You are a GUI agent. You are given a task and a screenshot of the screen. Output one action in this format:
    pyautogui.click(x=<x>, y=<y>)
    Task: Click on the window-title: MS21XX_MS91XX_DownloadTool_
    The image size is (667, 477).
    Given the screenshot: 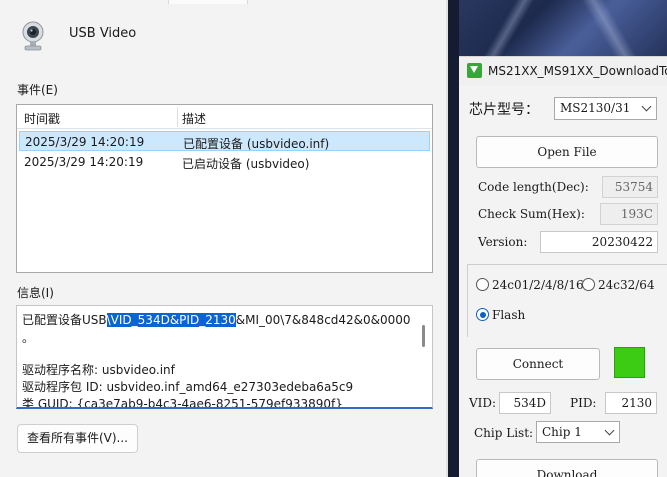 What is the action you would take?
    pyautogui.click(x=577, y=71)
    